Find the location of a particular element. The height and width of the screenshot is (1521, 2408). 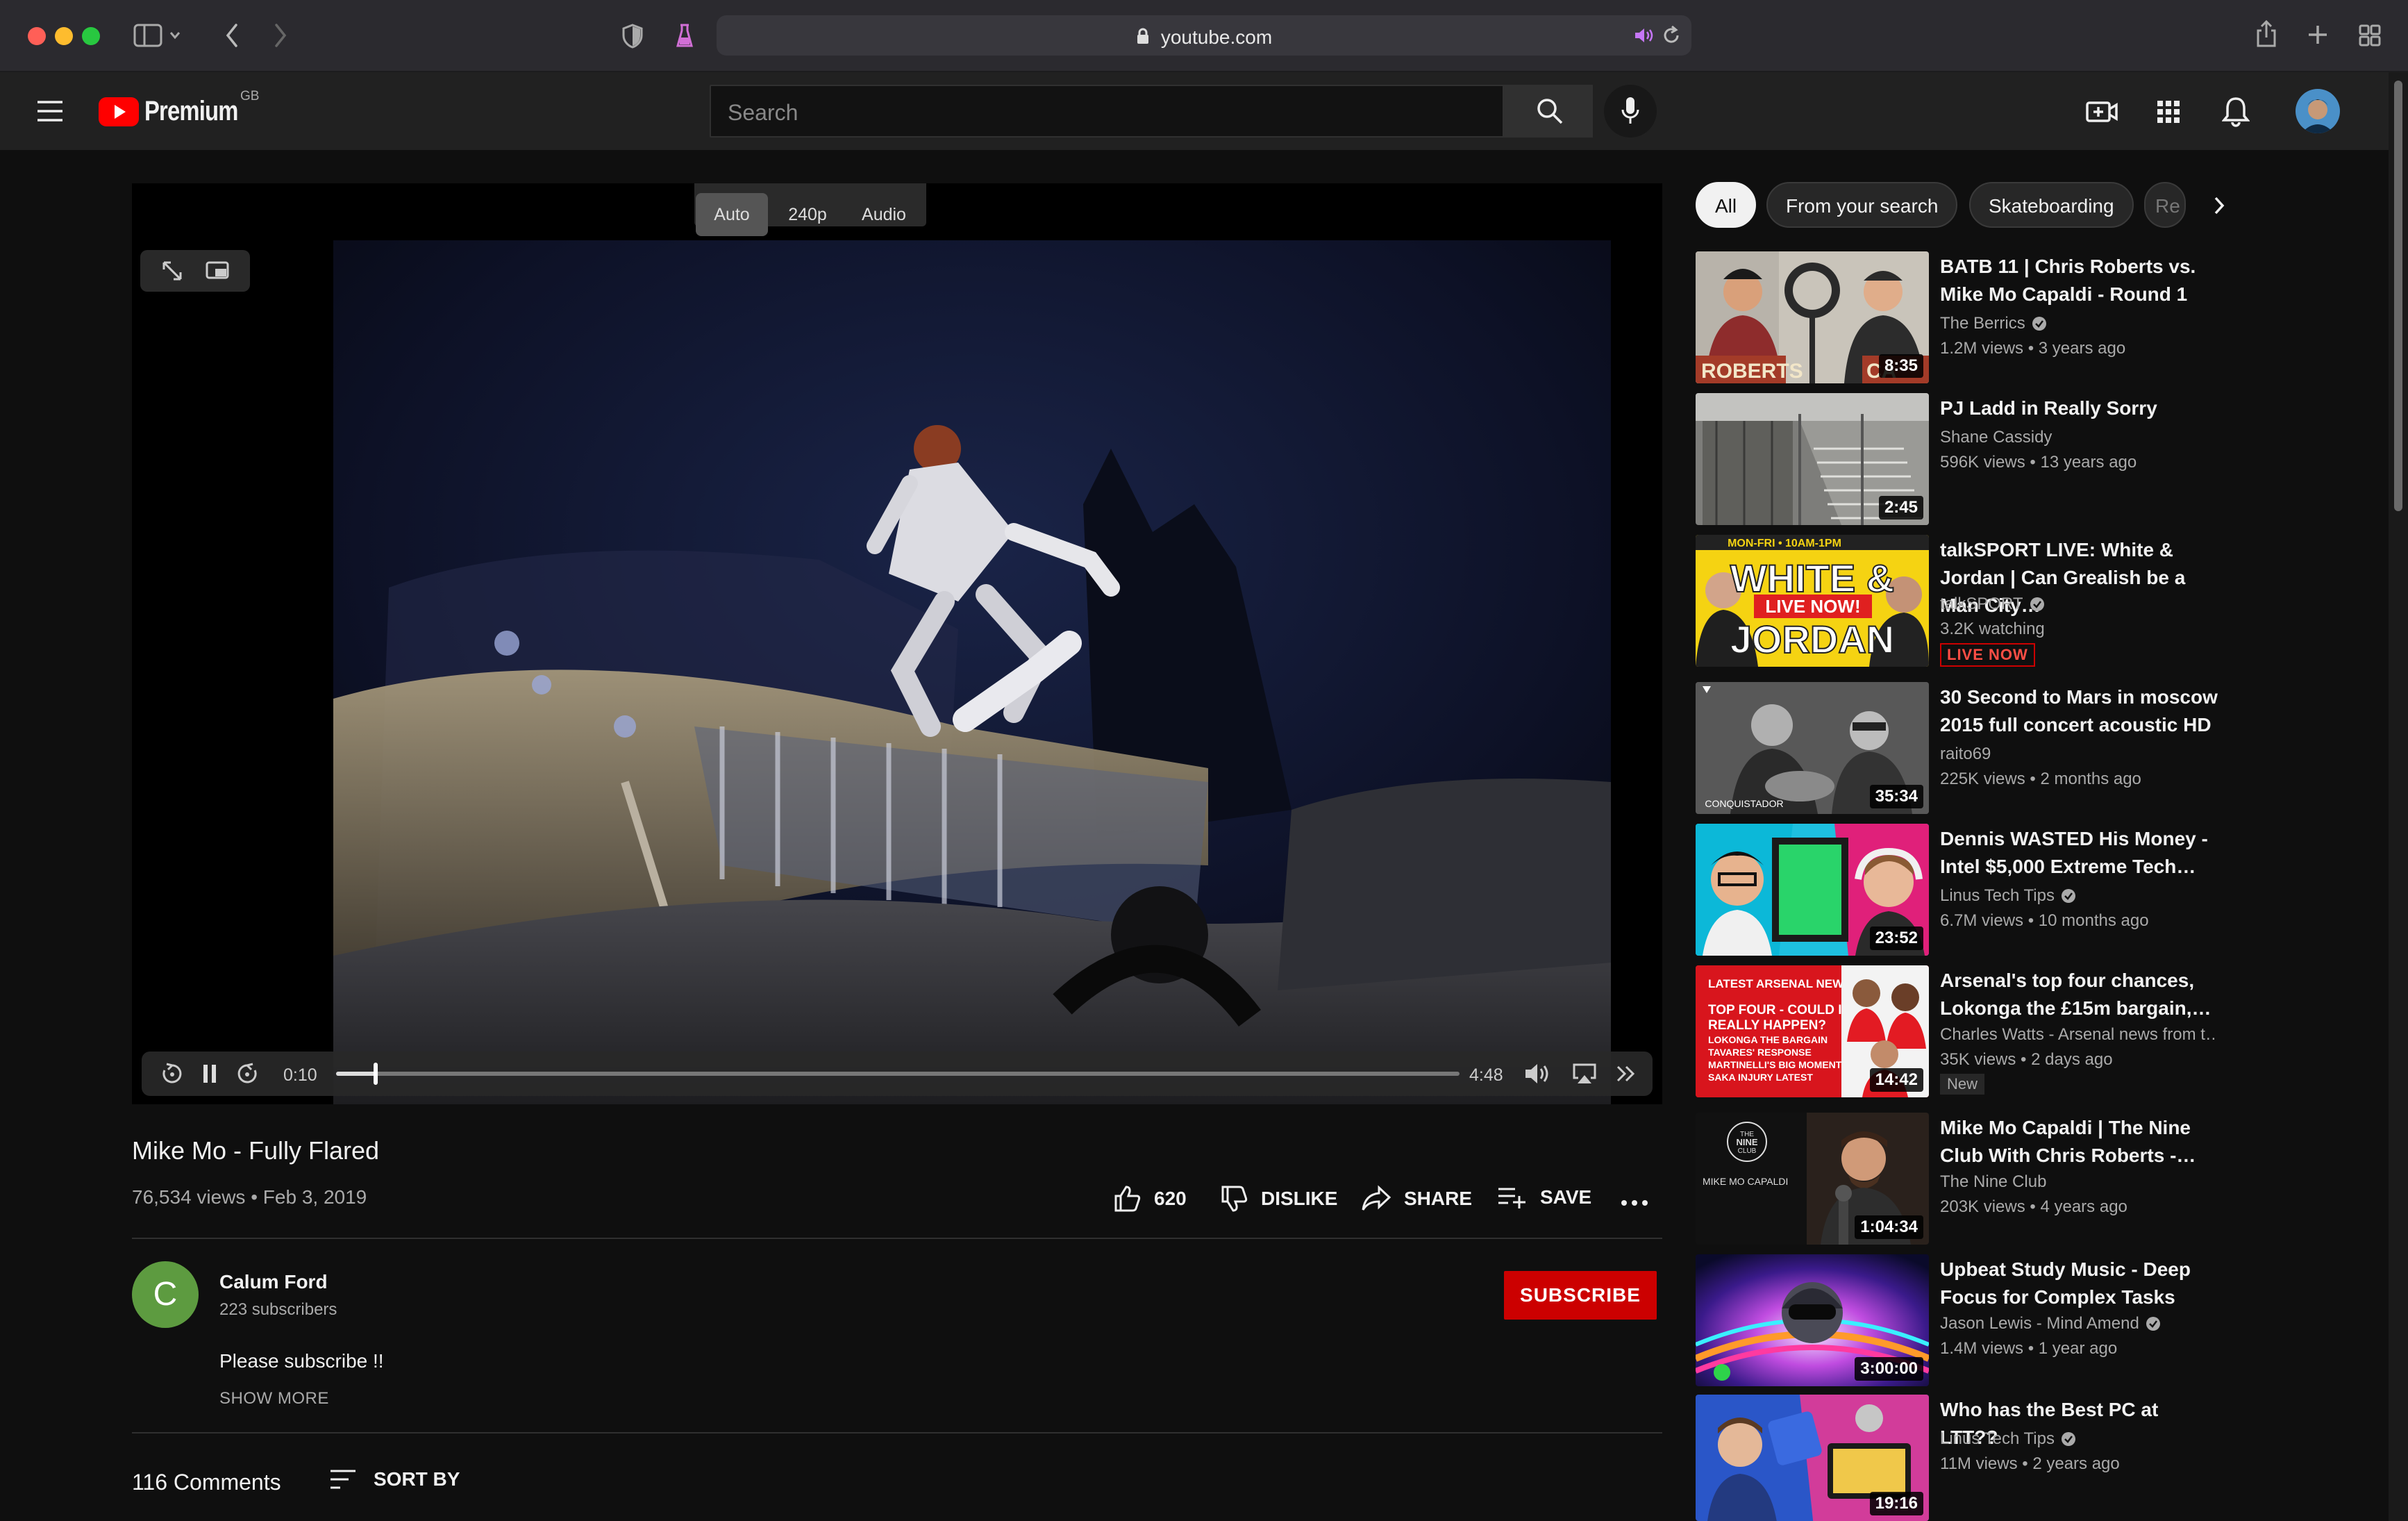

notifications-bell-icon is located at coordinates (2236, 112).